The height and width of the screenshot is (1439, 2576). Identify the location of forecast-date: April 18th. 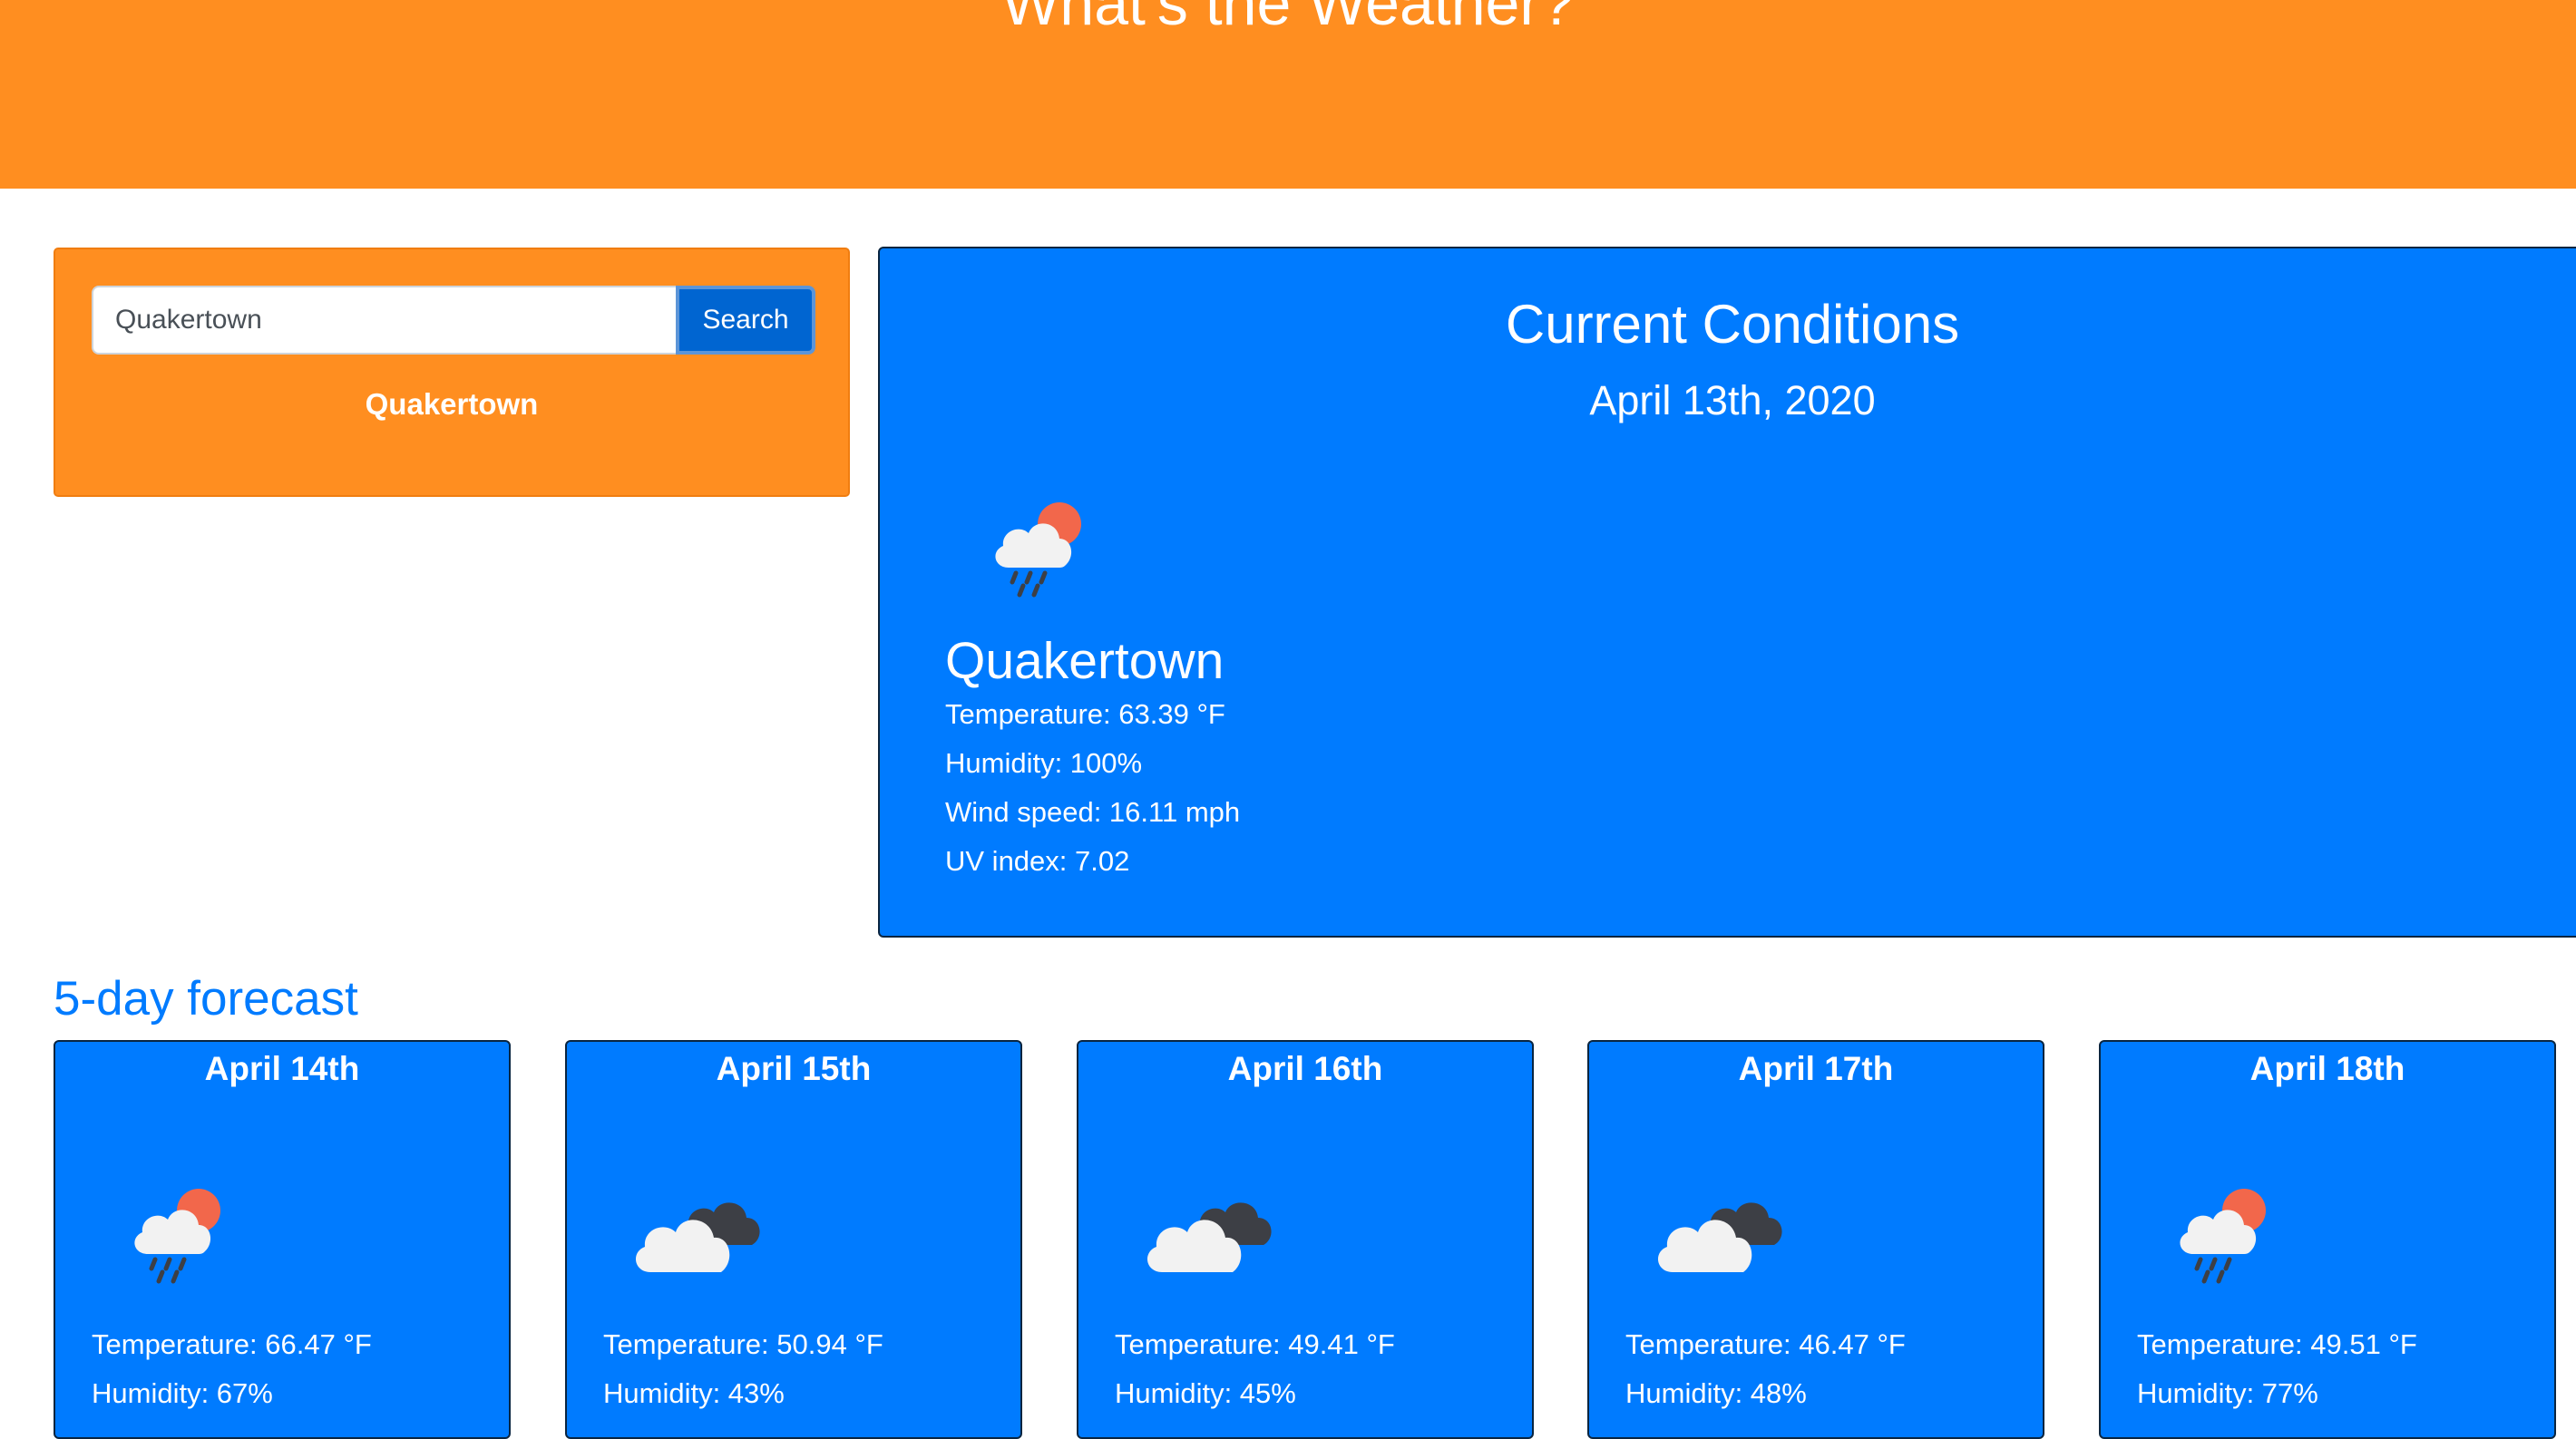
(2327, 1068).